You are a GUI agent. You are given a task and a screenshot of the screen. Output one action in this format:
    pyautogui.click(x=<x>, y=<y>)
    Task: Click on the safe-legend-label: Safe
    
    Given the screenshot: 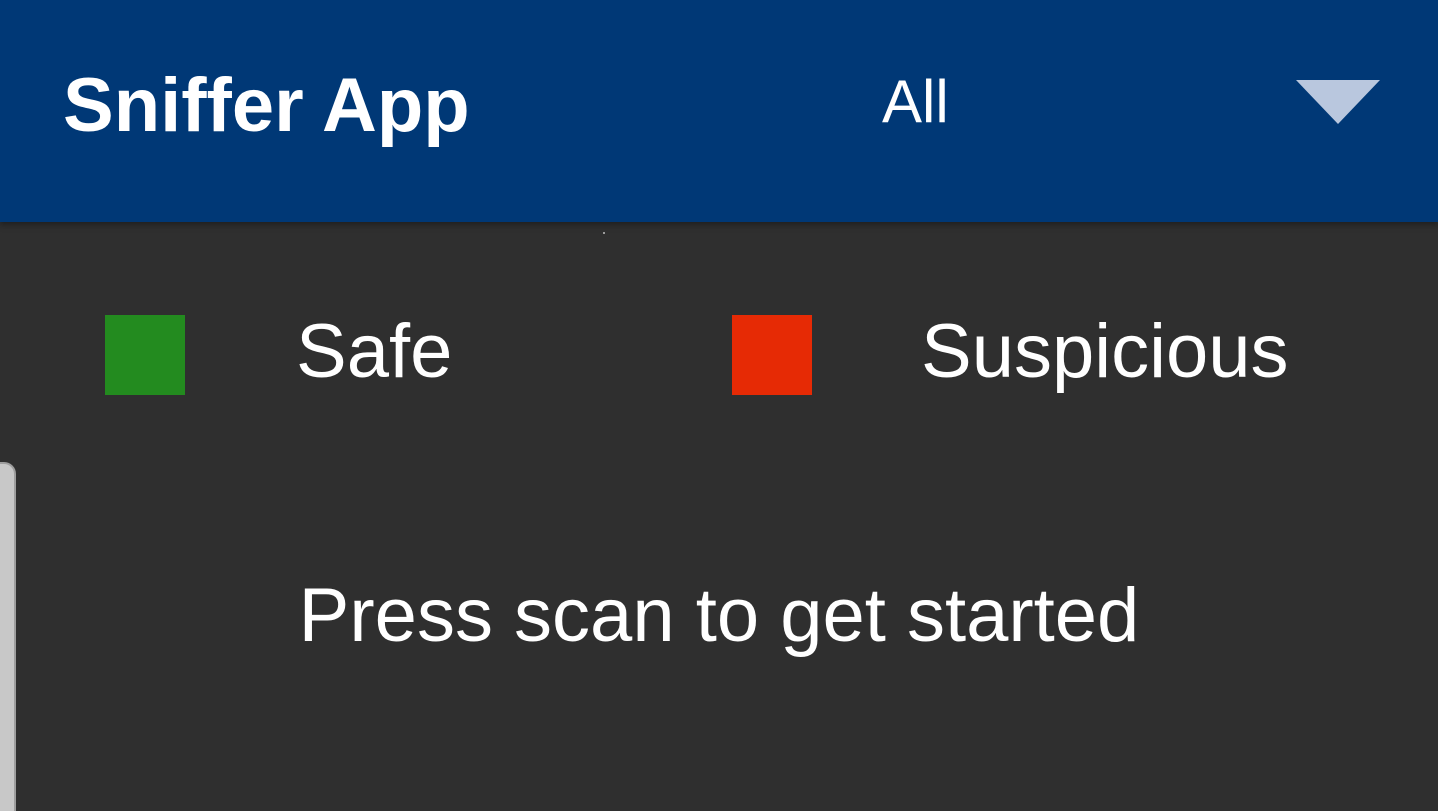 What is the action you would take?
    pyautogui.click(x=374, y=351)
    